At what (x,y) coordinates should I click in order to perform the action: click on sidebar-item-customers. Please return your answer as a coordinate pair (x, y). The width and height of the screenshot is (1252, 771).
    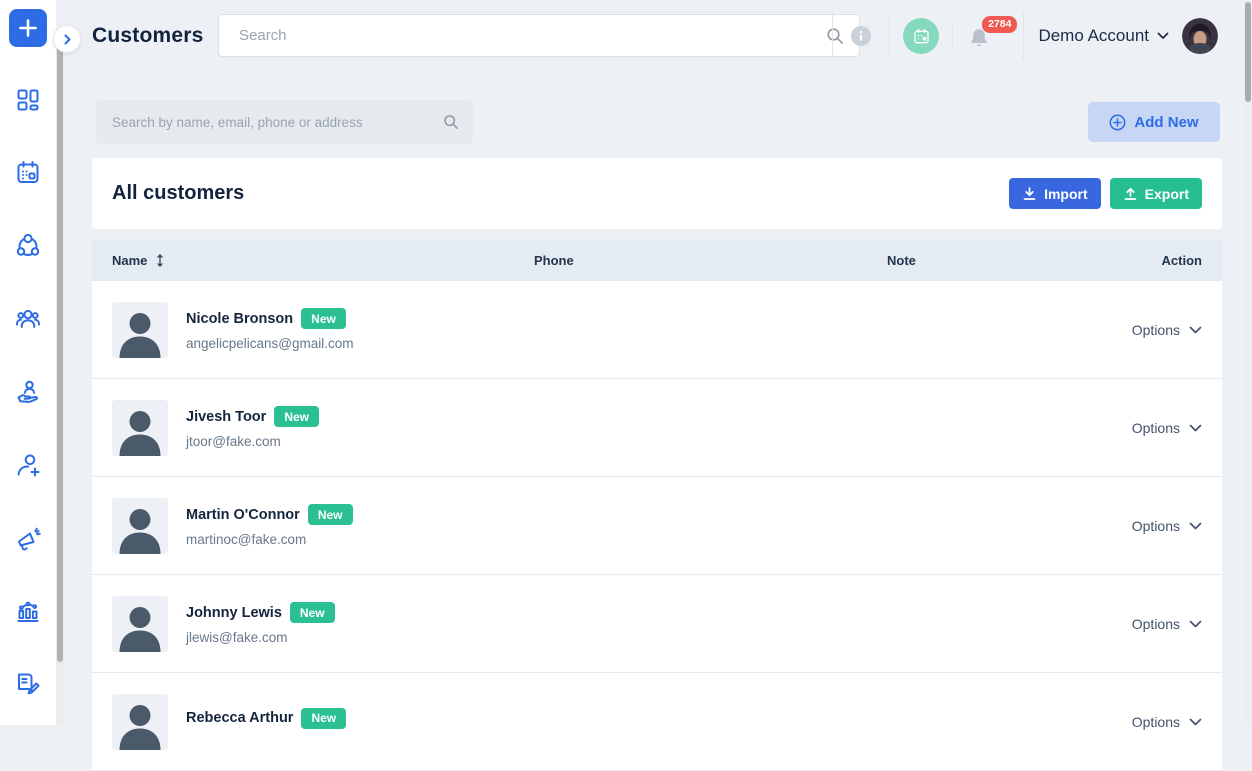
    Looking at the image, I should click on (28, 319).